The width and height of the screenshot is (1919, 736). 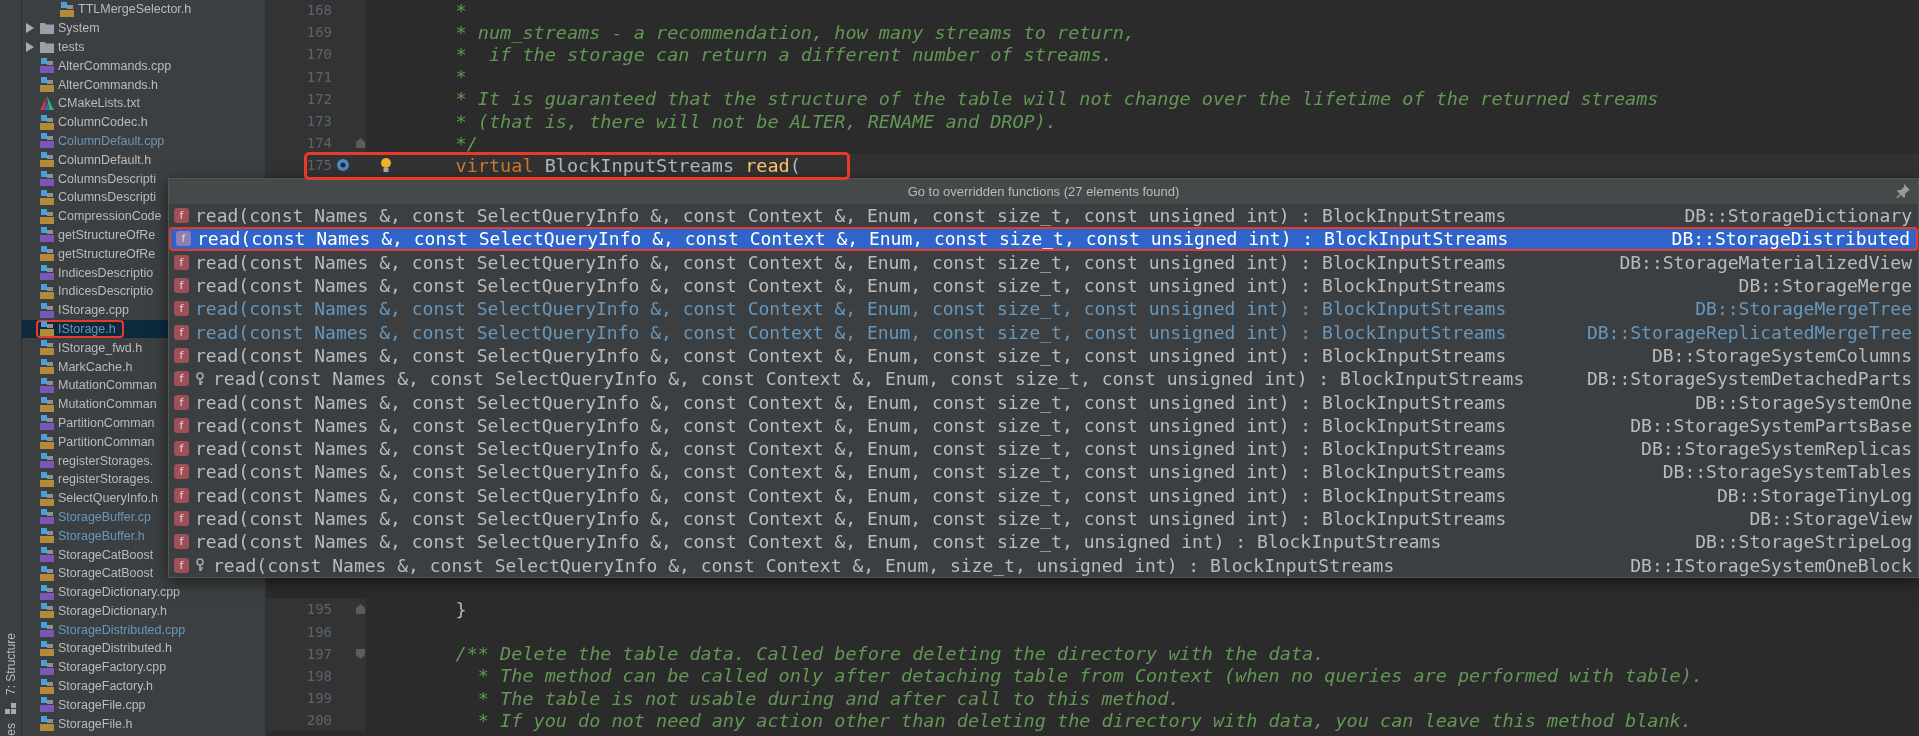 I want to click on class-name: DB::StorageTinyLog, so click(x=1814, y=495).